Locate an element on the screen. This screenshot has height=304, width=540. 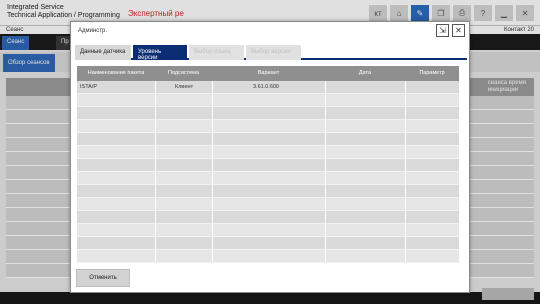
column-package-name: Наименование пакета is located at coordinates (116, 73).